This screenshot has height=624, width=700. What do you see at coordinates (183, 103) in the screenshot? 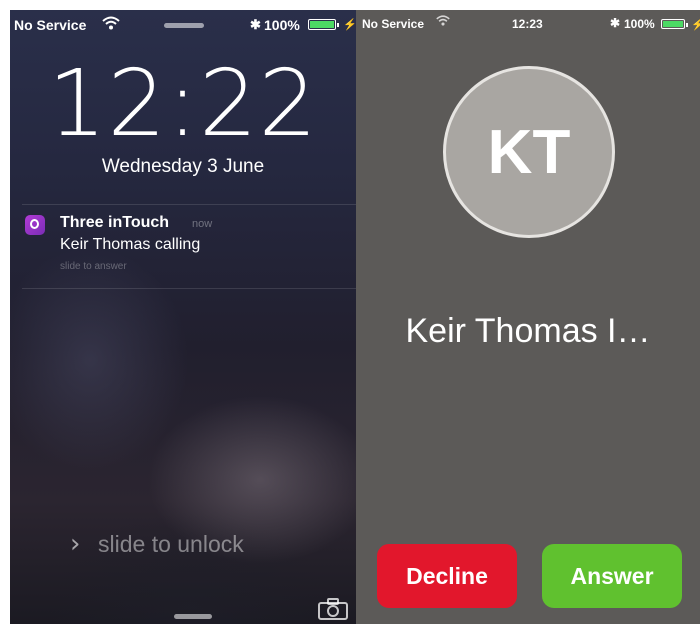
I see `lock-clock: 12:22` at bounding box center [183, 103].